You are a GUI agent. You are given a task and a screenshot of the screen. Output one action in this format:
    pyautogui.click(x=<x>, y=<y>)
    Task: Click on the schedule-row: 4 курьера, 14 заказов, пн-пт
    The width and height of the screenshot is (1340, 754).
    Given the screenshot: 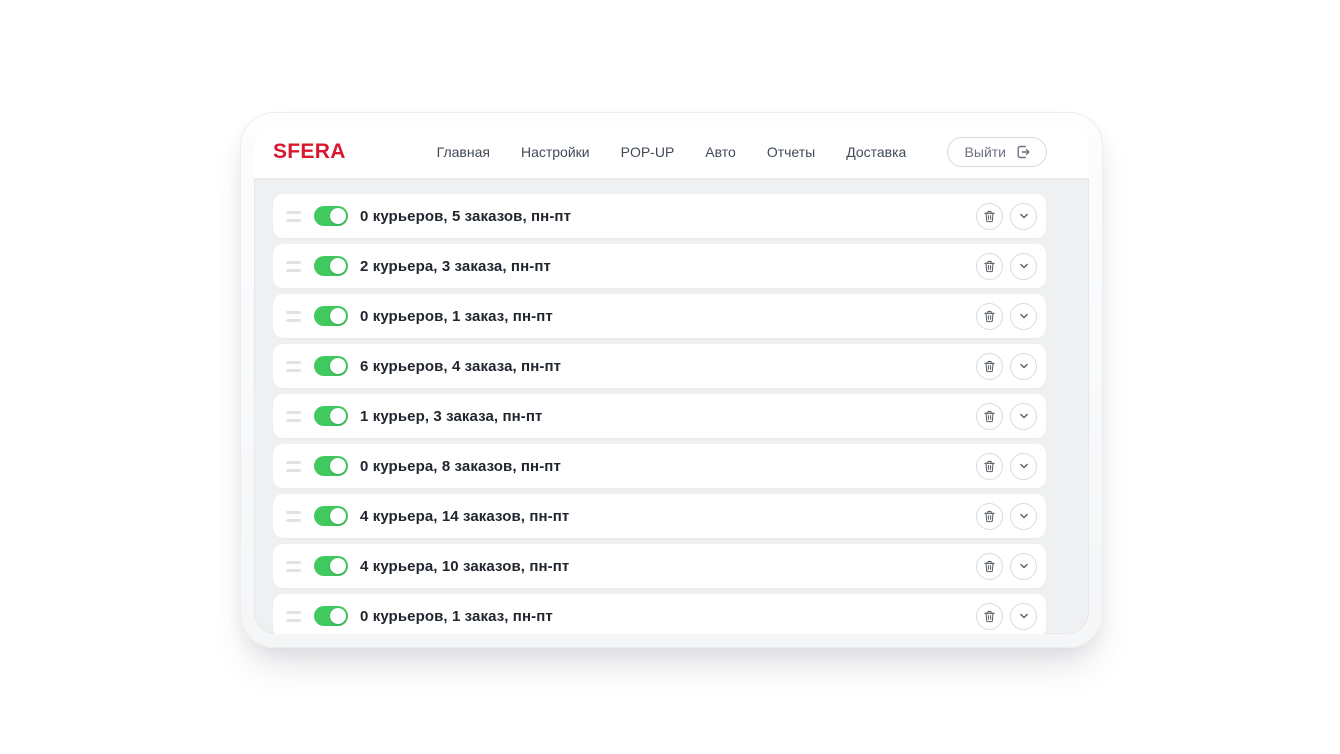 What is the action you would take?
    pyautogui.click(x=659, y=516)
    